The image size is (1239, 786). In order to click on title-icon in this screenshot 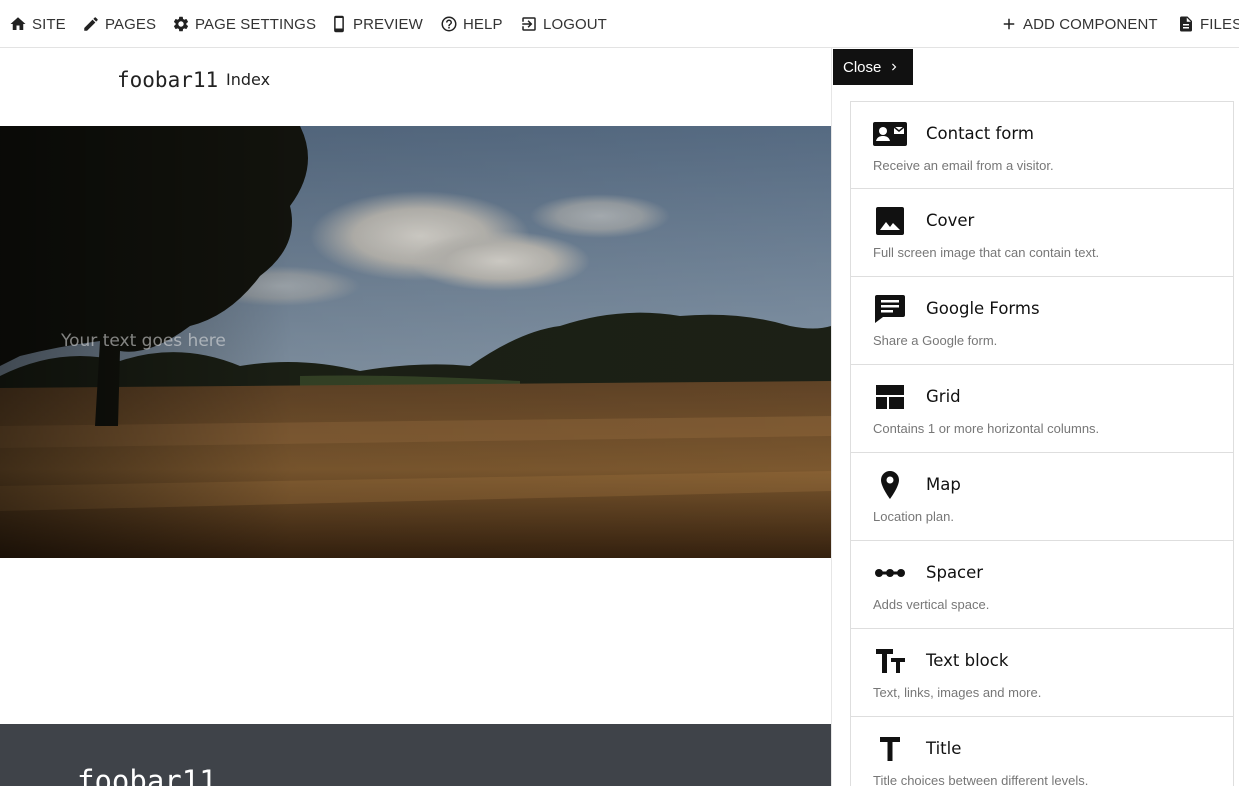, I will do `click(890, 749)`.